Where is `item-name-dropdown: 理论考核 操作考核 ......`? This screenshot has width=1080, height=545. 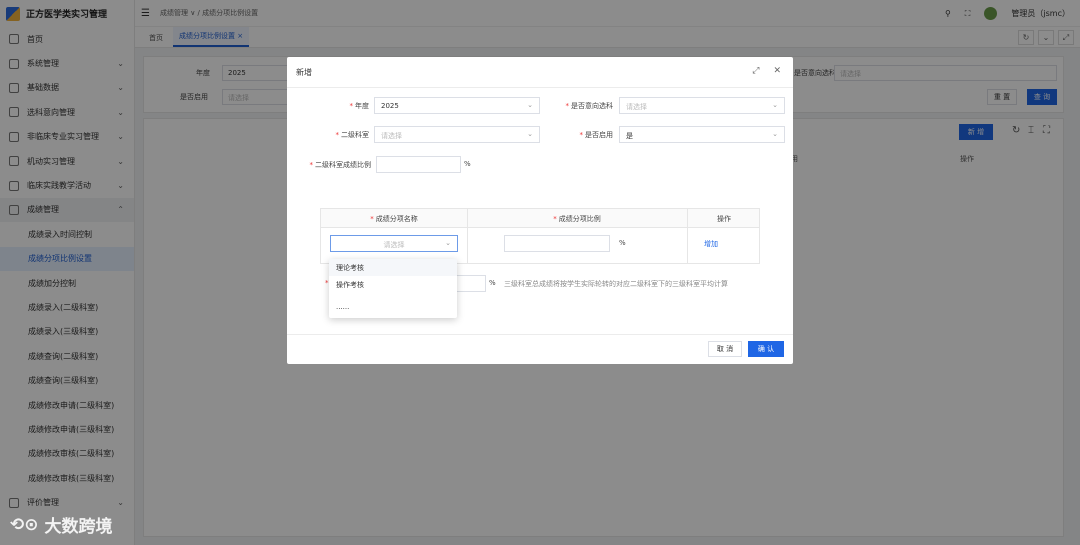 item-name-dropdown: 理论考核 操作考核 ...... is located at coordinates (393, 288).